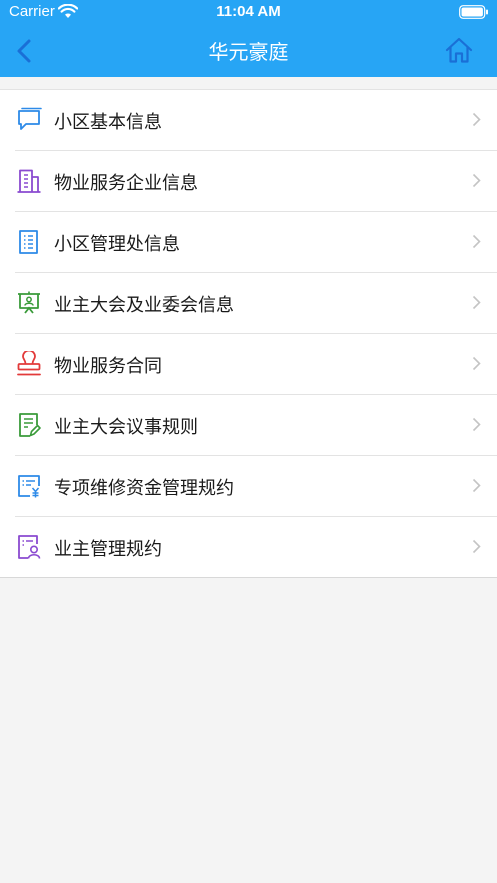 The height and width of the screenshot is (883, 497). Describe the element at coordinates (248, 425) in the screenshot. I see `menu-item-owners-assembly-rules: 业主大会议事规则` at that location.